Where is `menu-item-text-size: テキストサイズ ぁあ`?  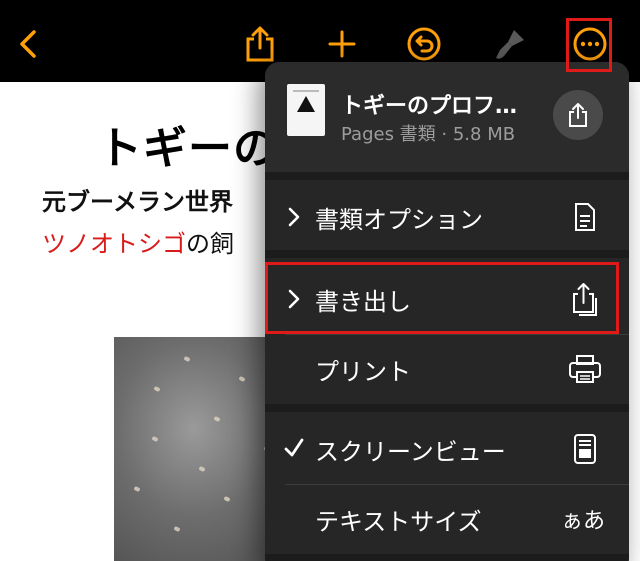
menu-item-text-size: テキストサイズ ぁあ is located at coordinates (447, 519).